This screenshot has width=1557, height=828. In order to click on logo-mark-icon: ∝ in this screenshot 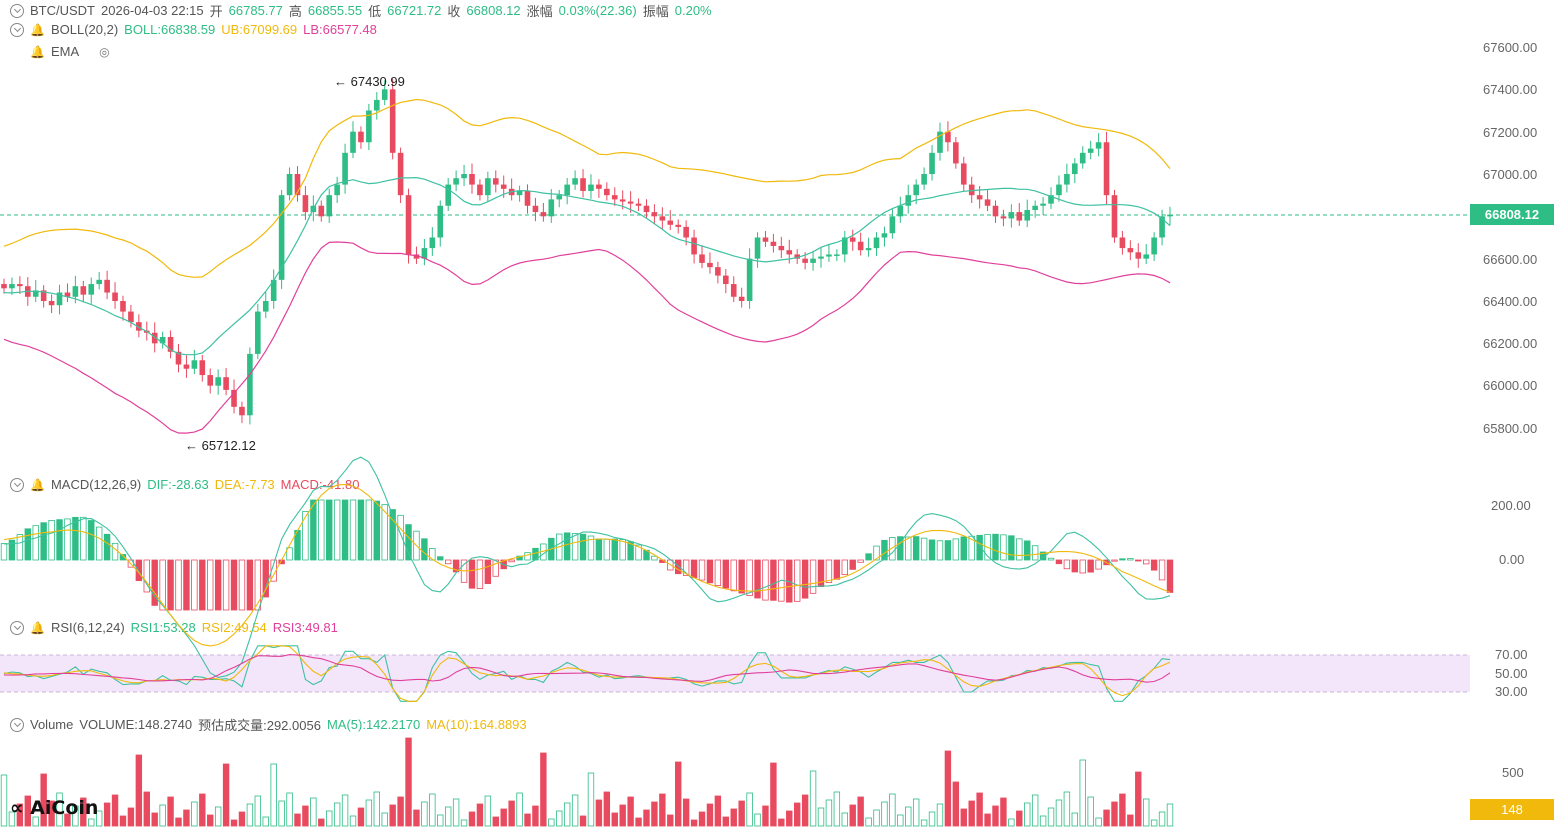, I will do `click(17, 808)`.